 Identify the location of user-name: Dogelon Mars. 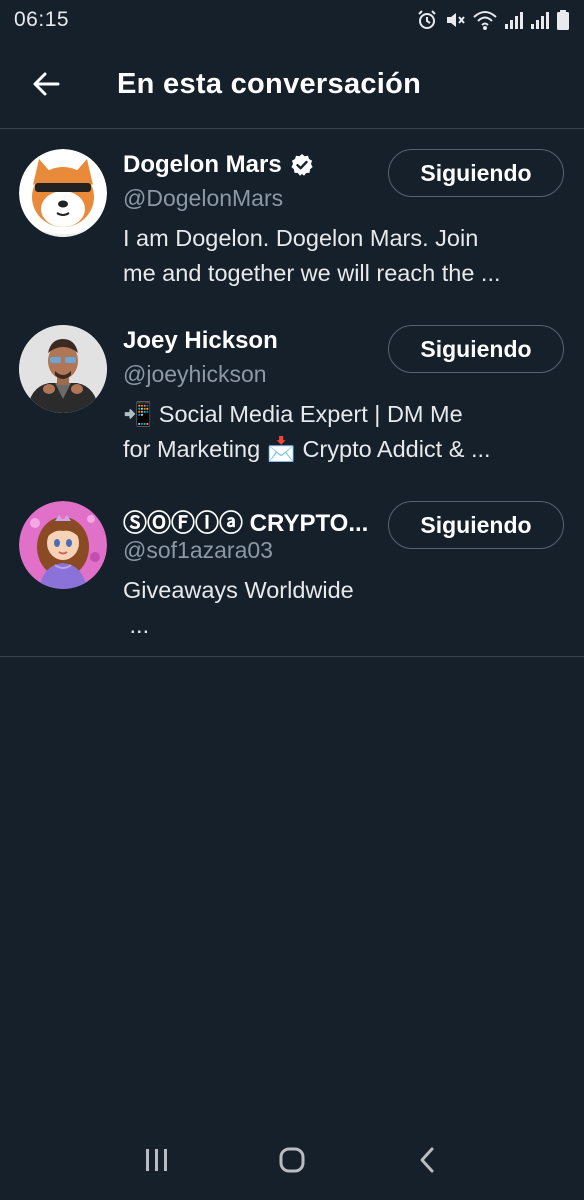
(202, 165).